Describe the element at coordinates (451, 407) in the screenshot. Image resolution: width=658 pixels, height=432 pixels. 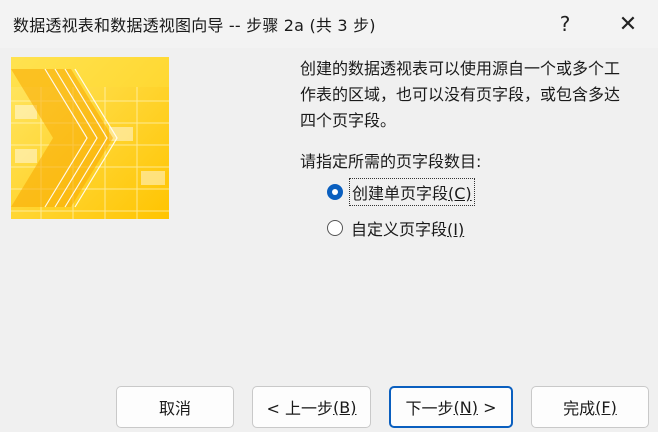
I see `next-button: 下一步 (N) >` at that location.